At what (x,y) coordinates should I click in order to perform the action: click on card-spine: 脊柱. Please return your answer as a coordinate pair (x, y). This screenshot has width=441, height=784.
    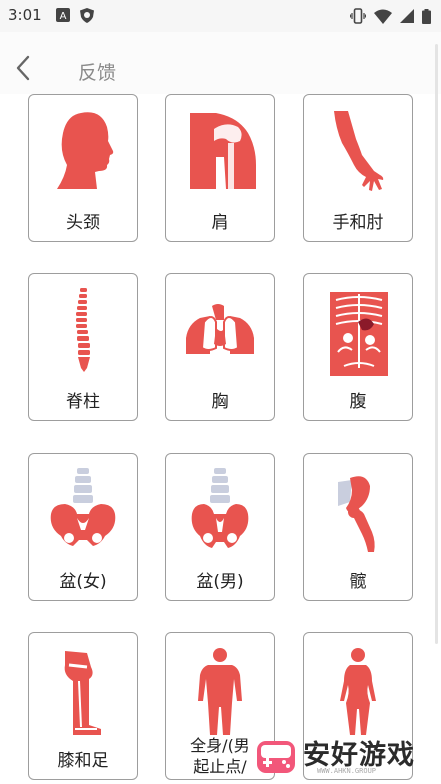
    Looking at the image, I should click on (83, 347).